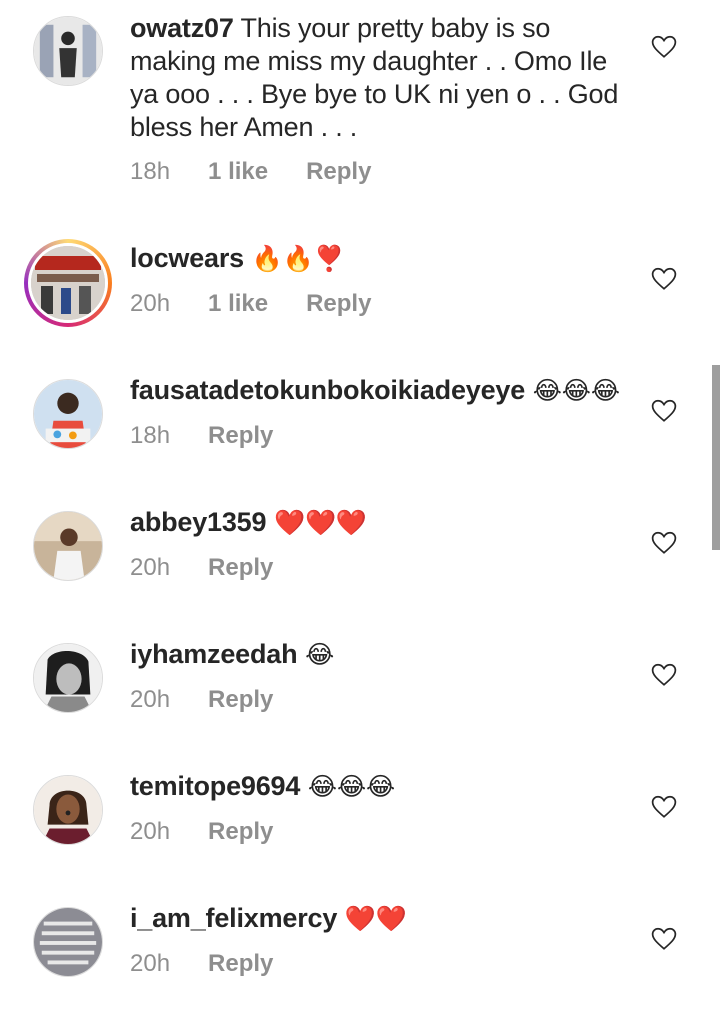 The image size is (720, 1014). I want to click on comment-username: temitope9694, so click(215, 786).